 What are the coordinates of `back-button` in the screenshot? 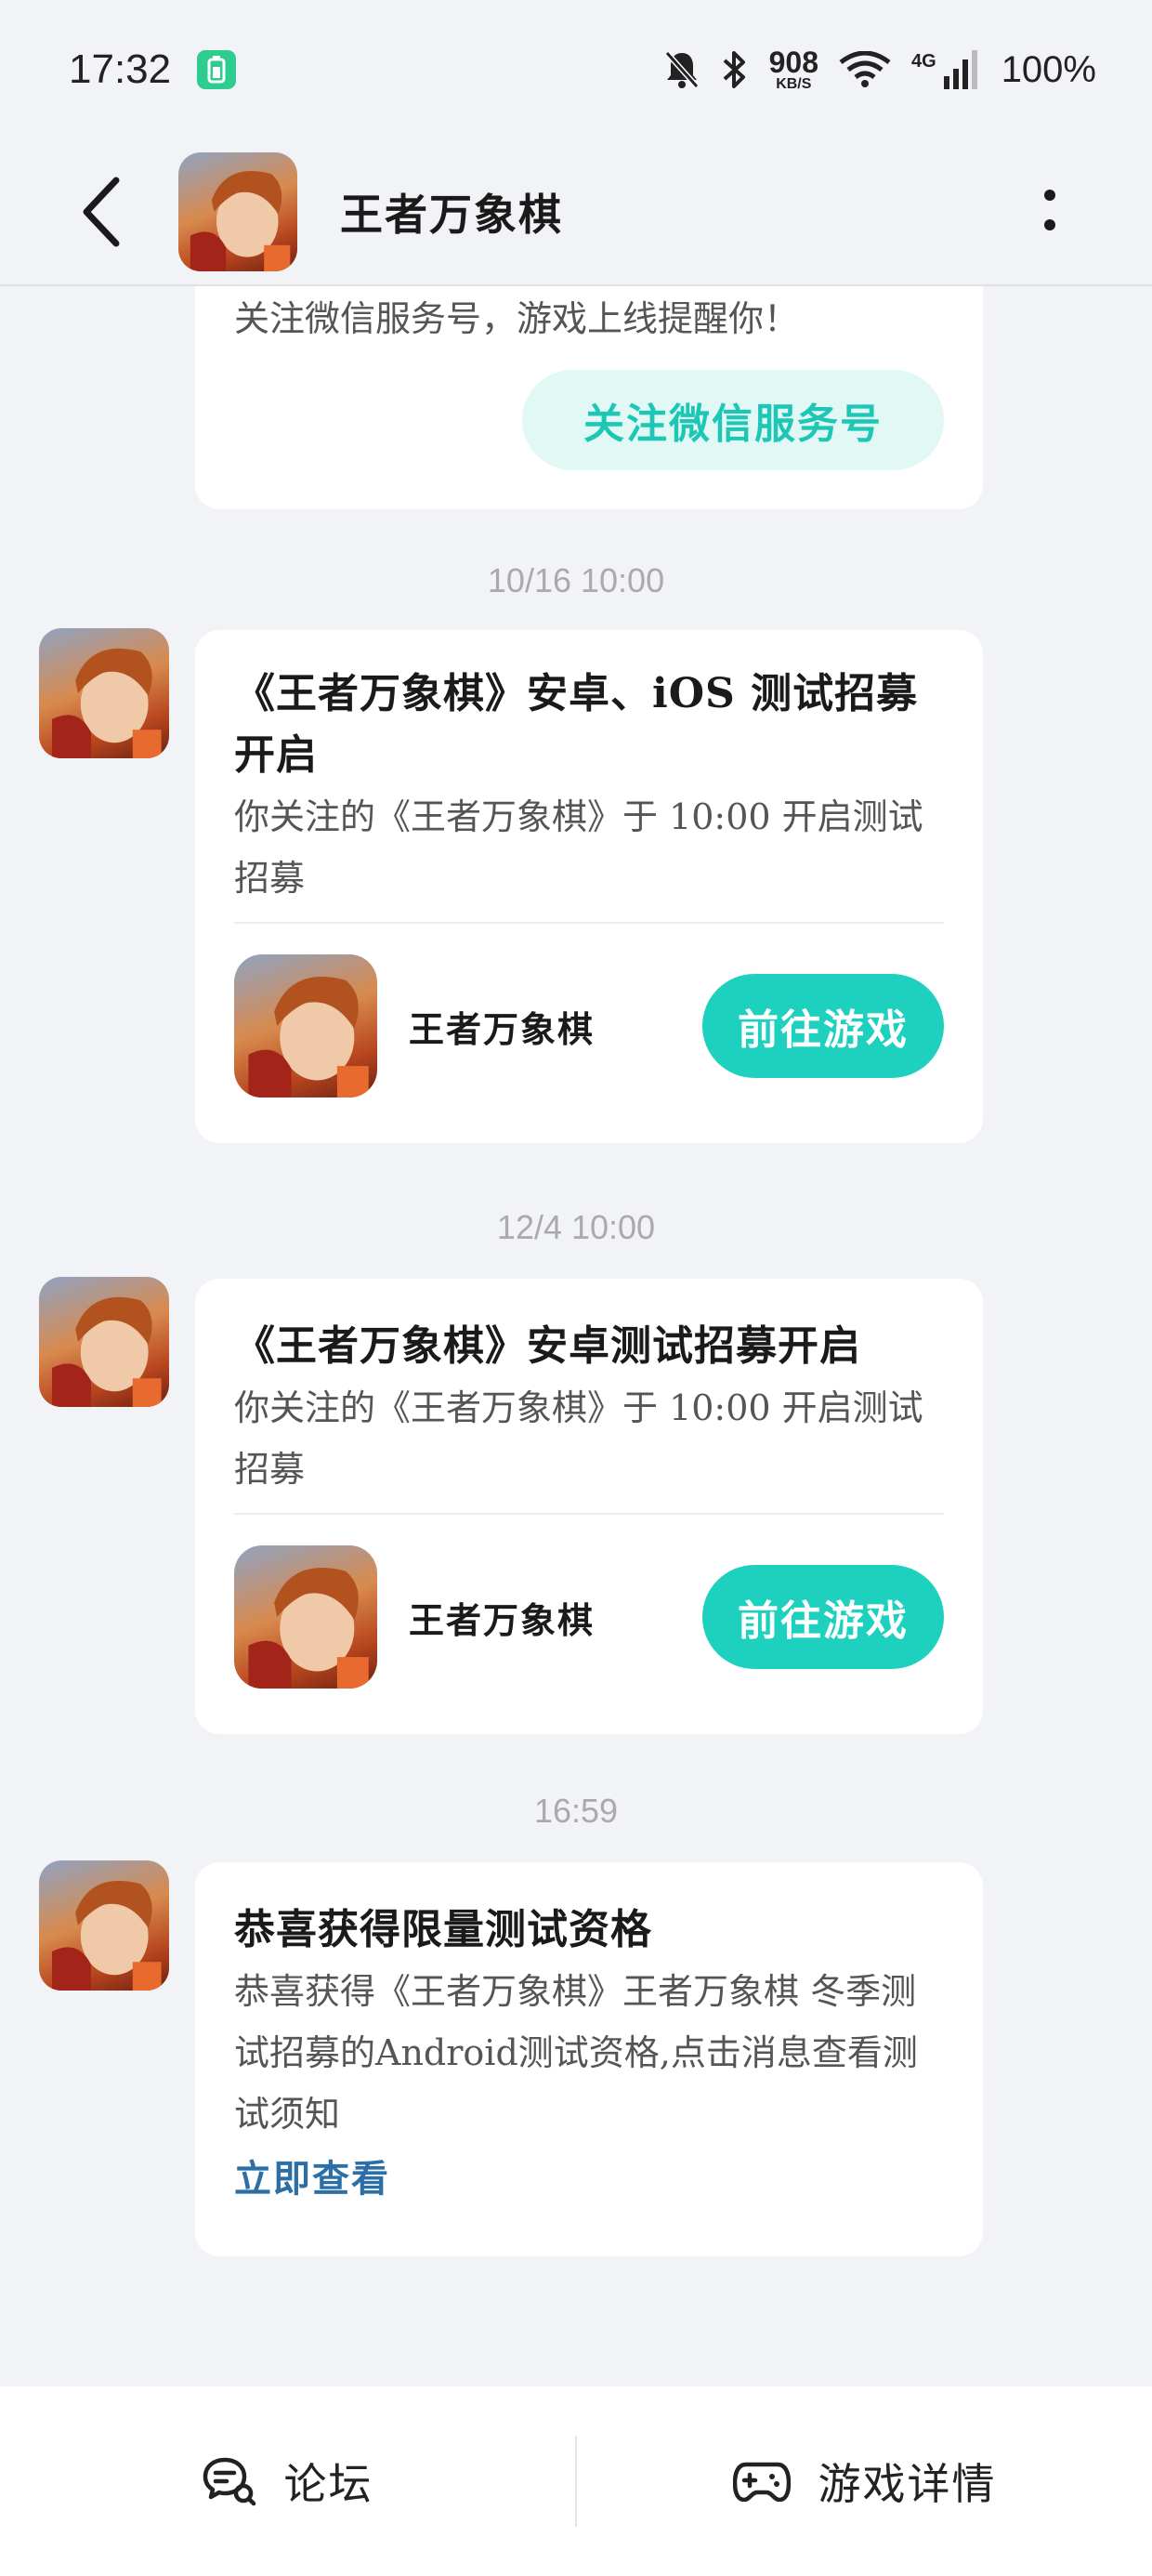 It's located at (100, 211).